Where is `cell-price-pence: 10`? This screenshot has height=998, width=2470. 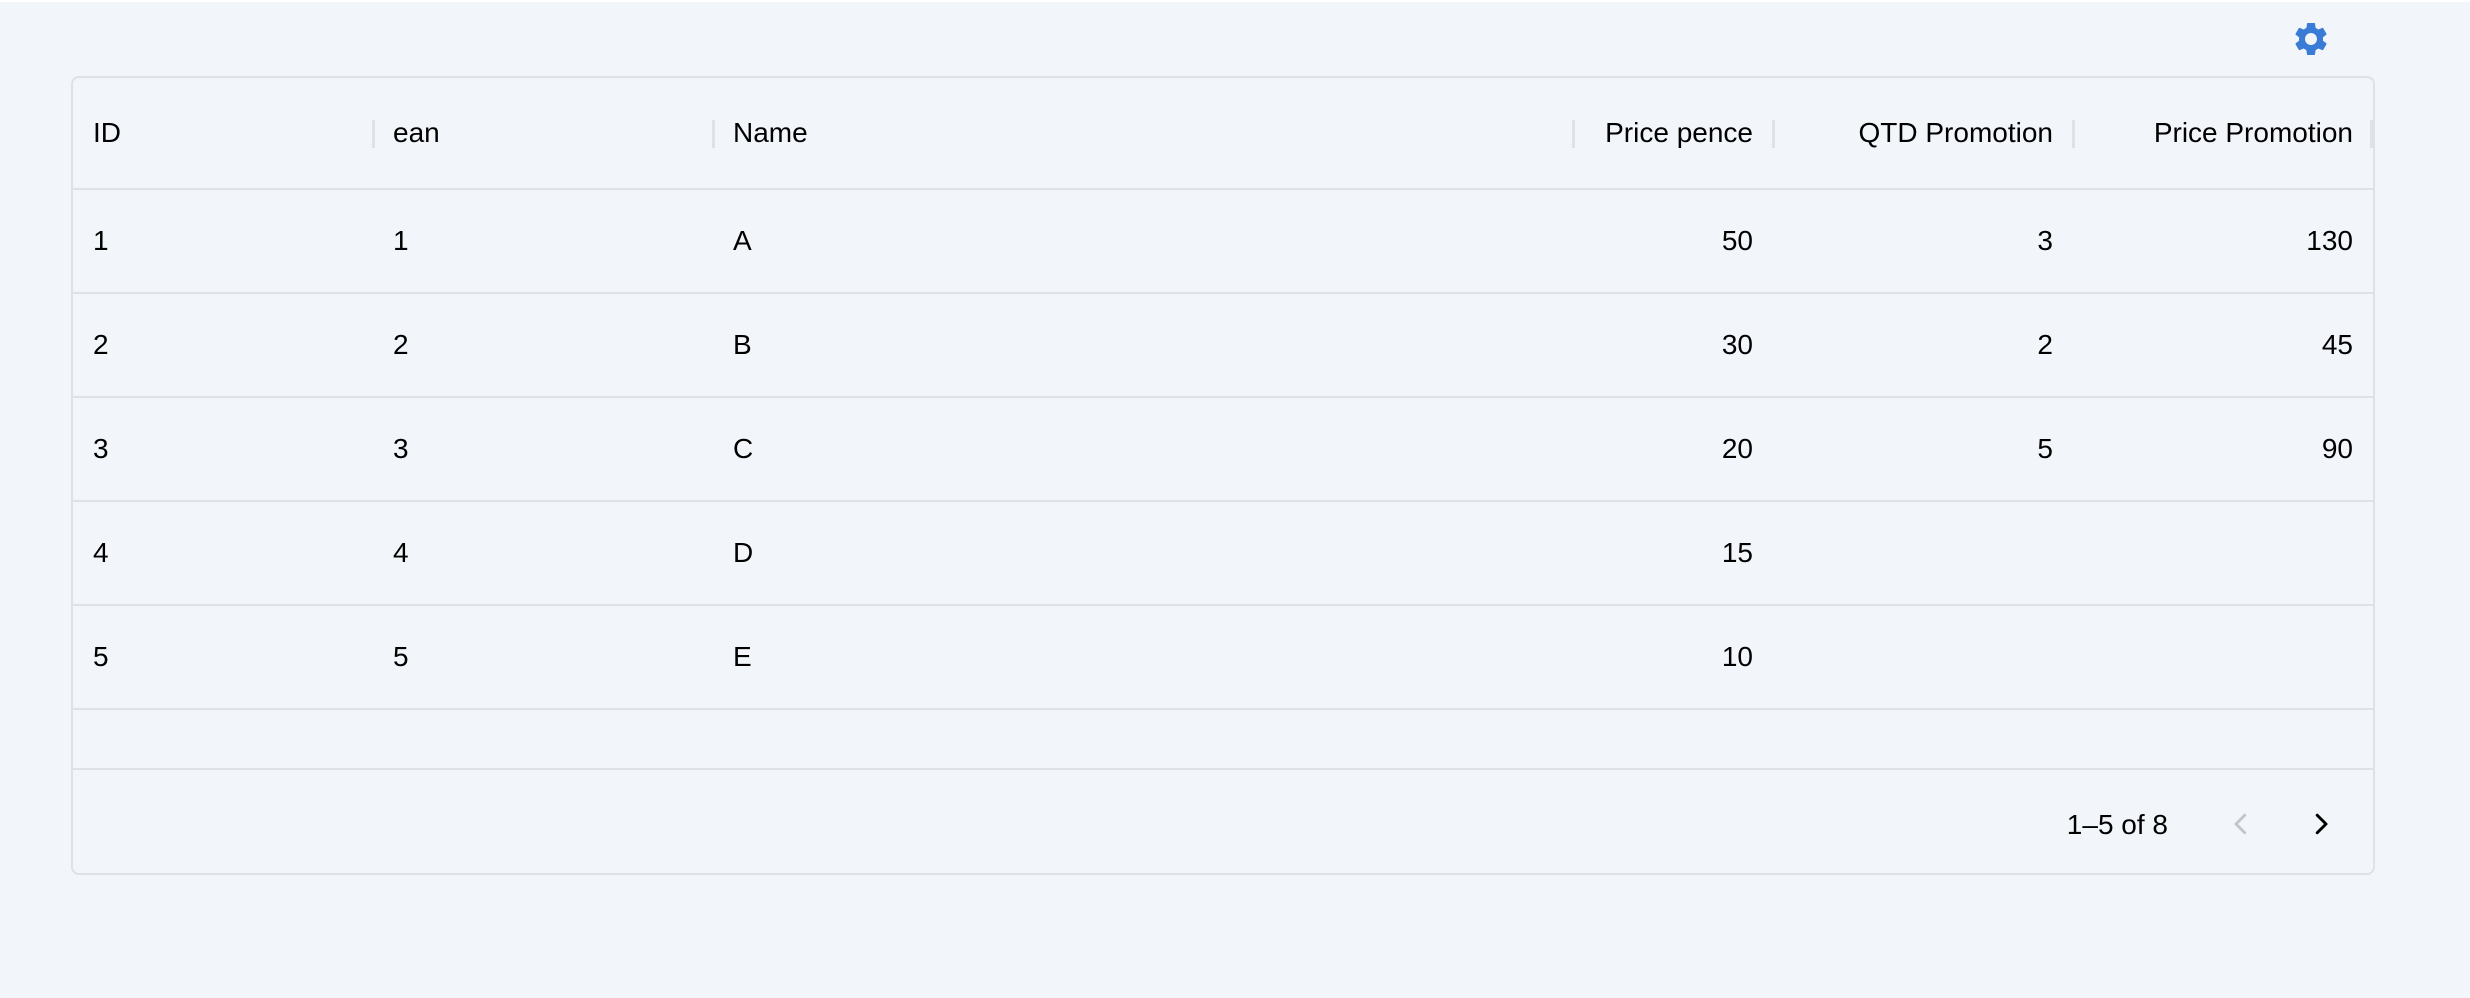
cell-price-pence: 10 is located at coordinates (1737, 656).